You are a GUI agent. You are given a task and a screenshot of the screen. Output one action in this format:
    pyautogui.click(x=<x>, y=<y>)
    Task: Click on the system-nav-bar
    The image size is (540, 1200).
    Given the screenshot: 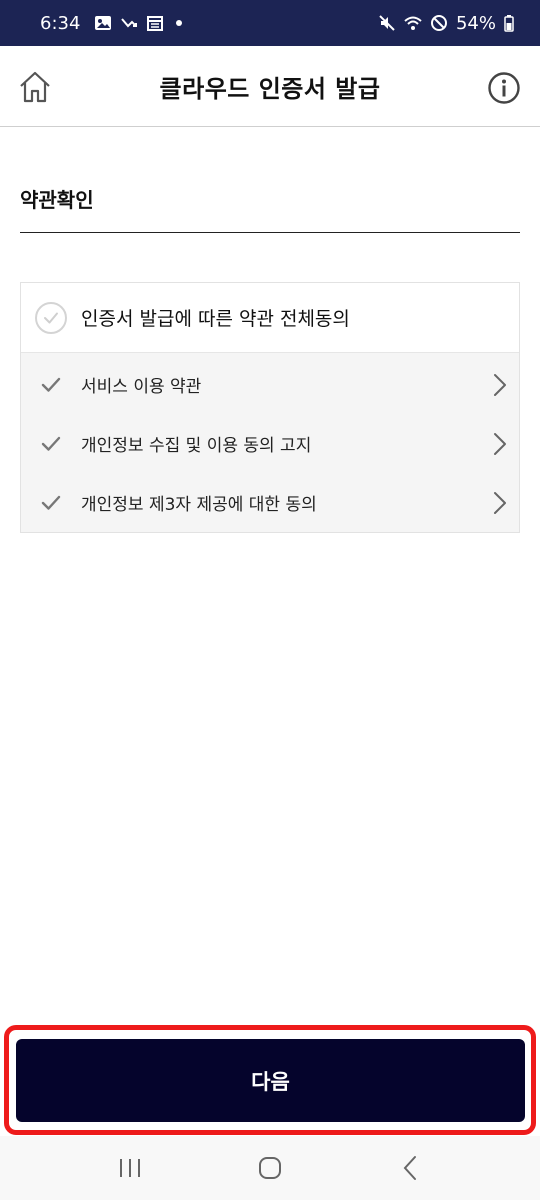 What is the action you would take?
    pyautogui.click(x=270, y=1168)
    